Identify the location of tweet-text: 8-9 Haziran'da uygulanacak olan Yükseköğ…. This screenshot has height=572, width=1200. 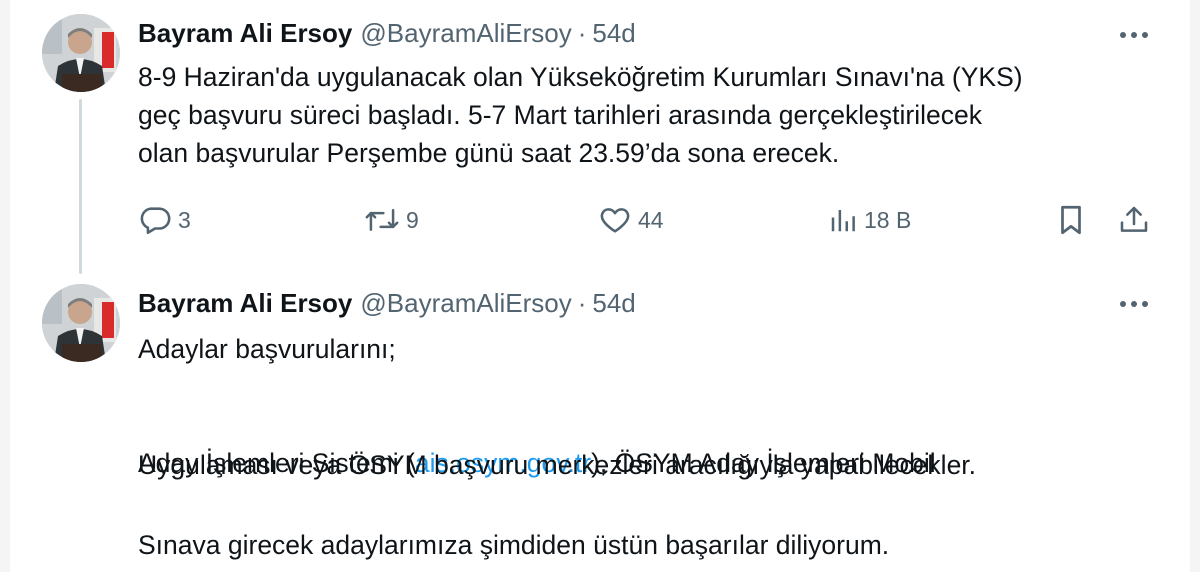
(580, 115).